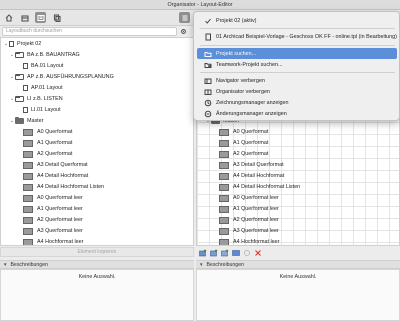  I want to click on refresh-button, so click(247, 253).